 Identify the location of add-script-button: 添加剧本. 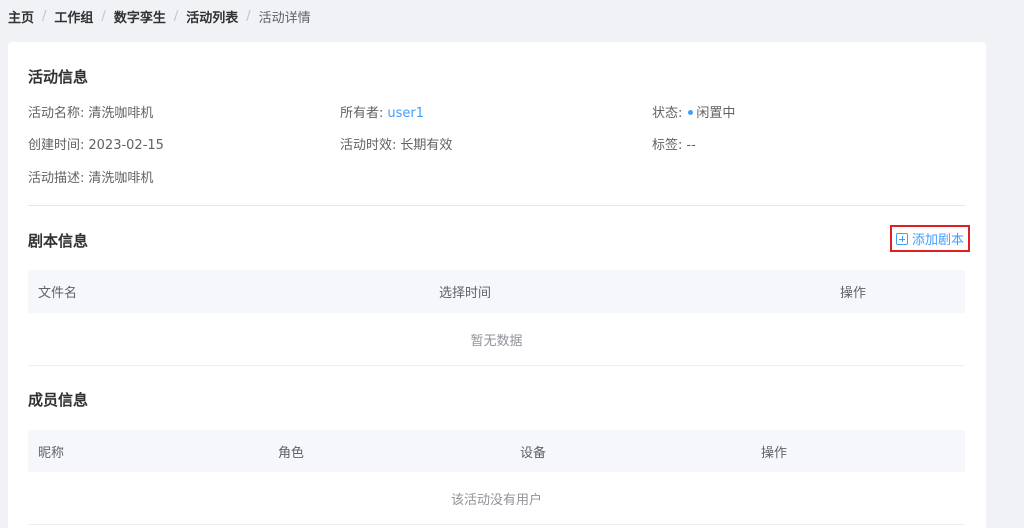
(930, 238).